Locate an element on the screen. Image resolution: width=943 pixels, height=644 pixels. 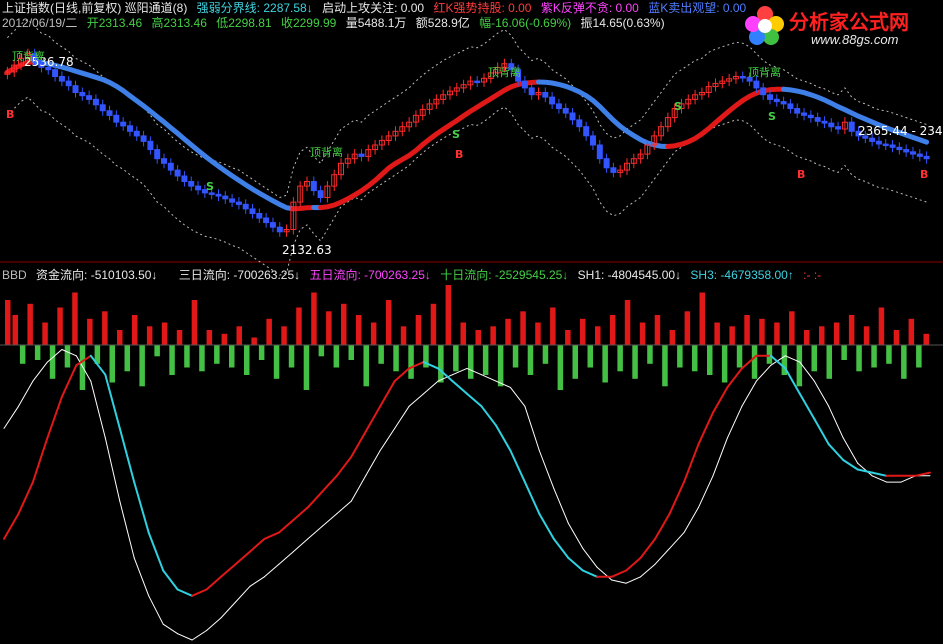
annotation-sell-2: S is located at coordinates (678, 106).